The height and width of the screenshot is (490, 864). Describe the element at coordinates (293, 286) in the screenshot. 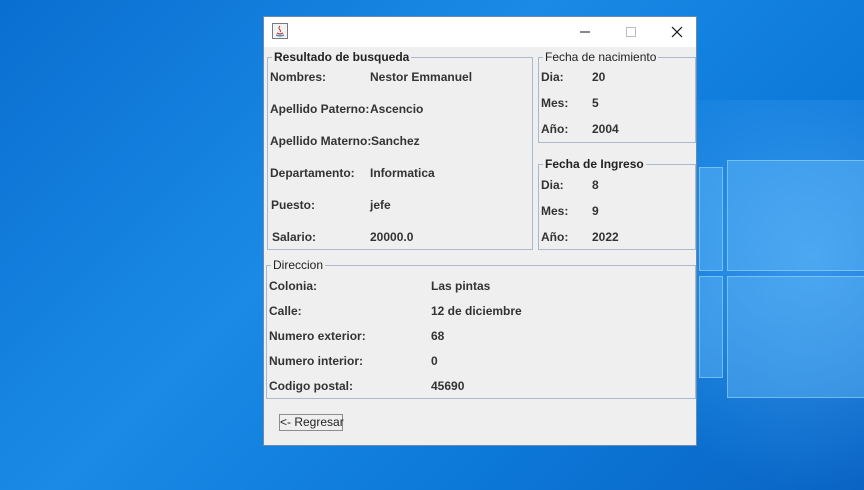

I see `colonia-label: Colonia:` at that location.